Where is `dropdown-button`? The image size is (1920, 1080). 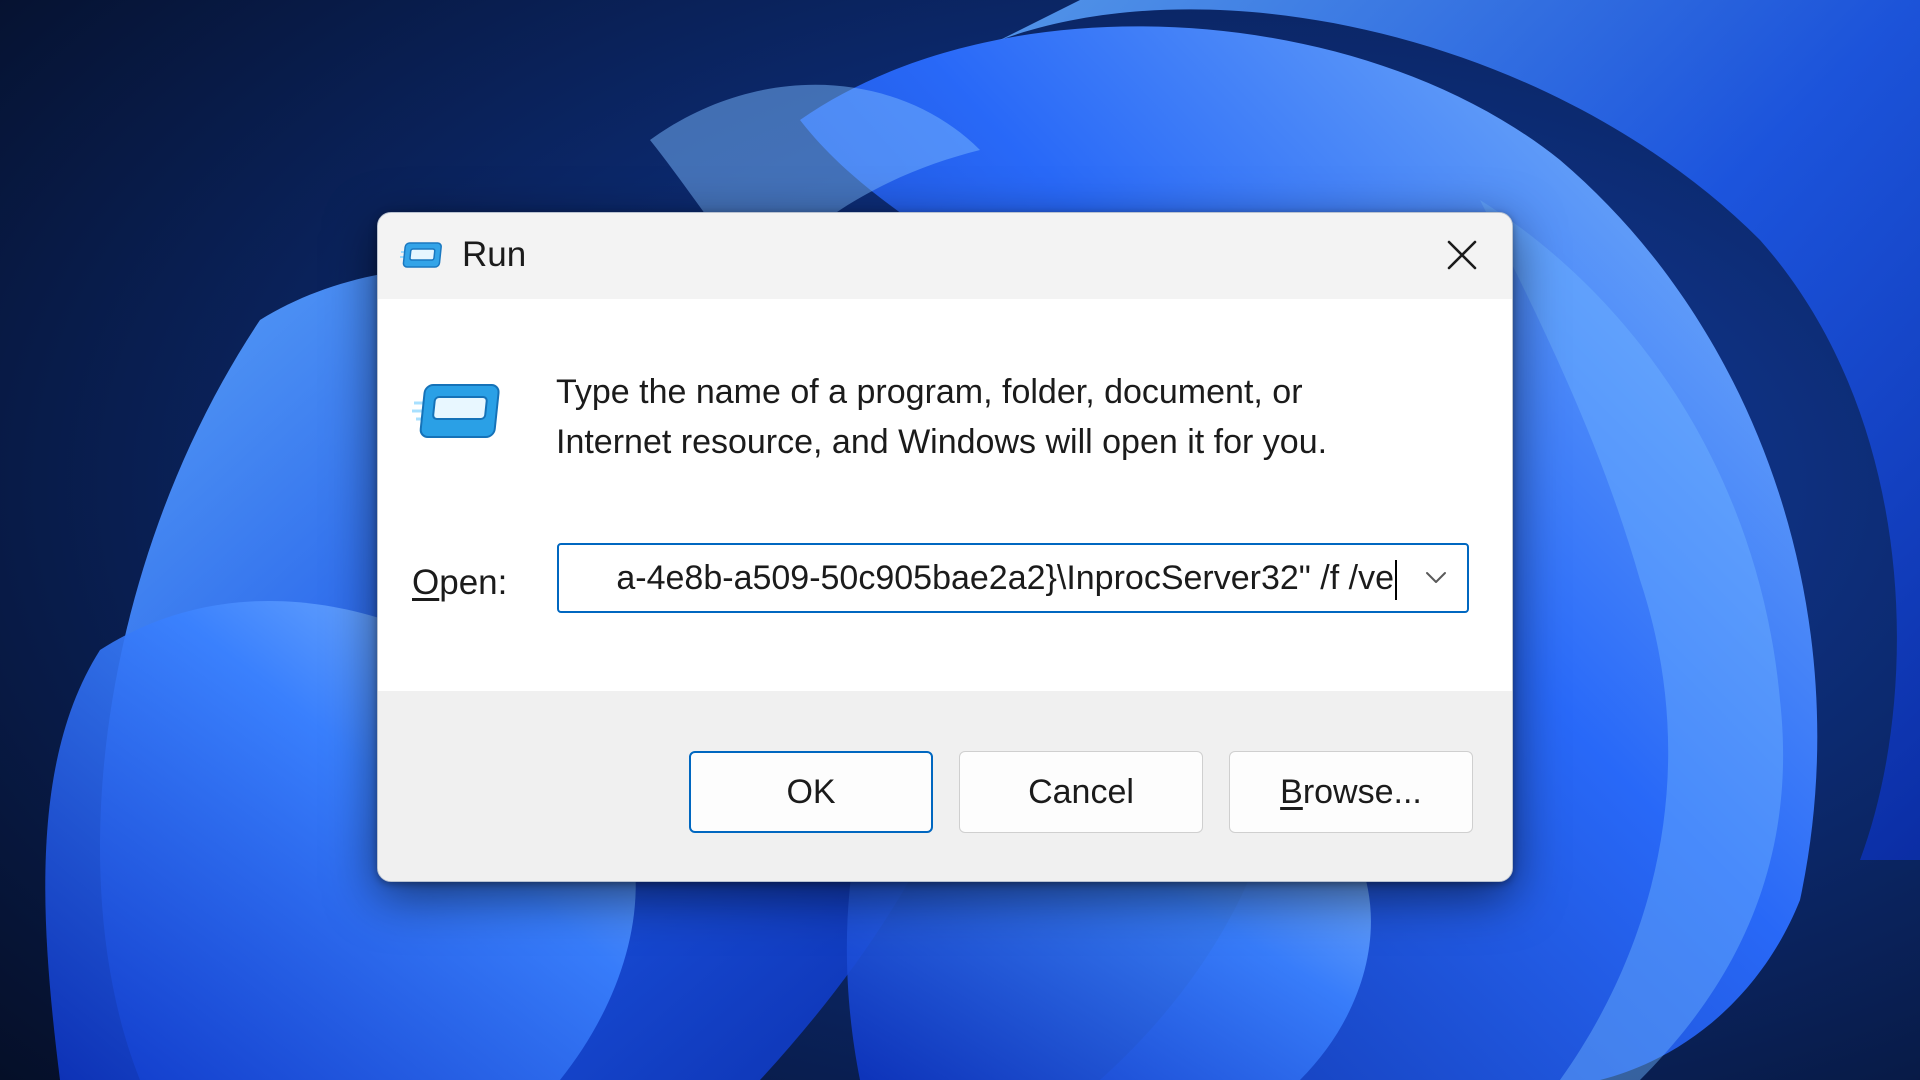
dropdown-button is located at coordinates (1436, 578).